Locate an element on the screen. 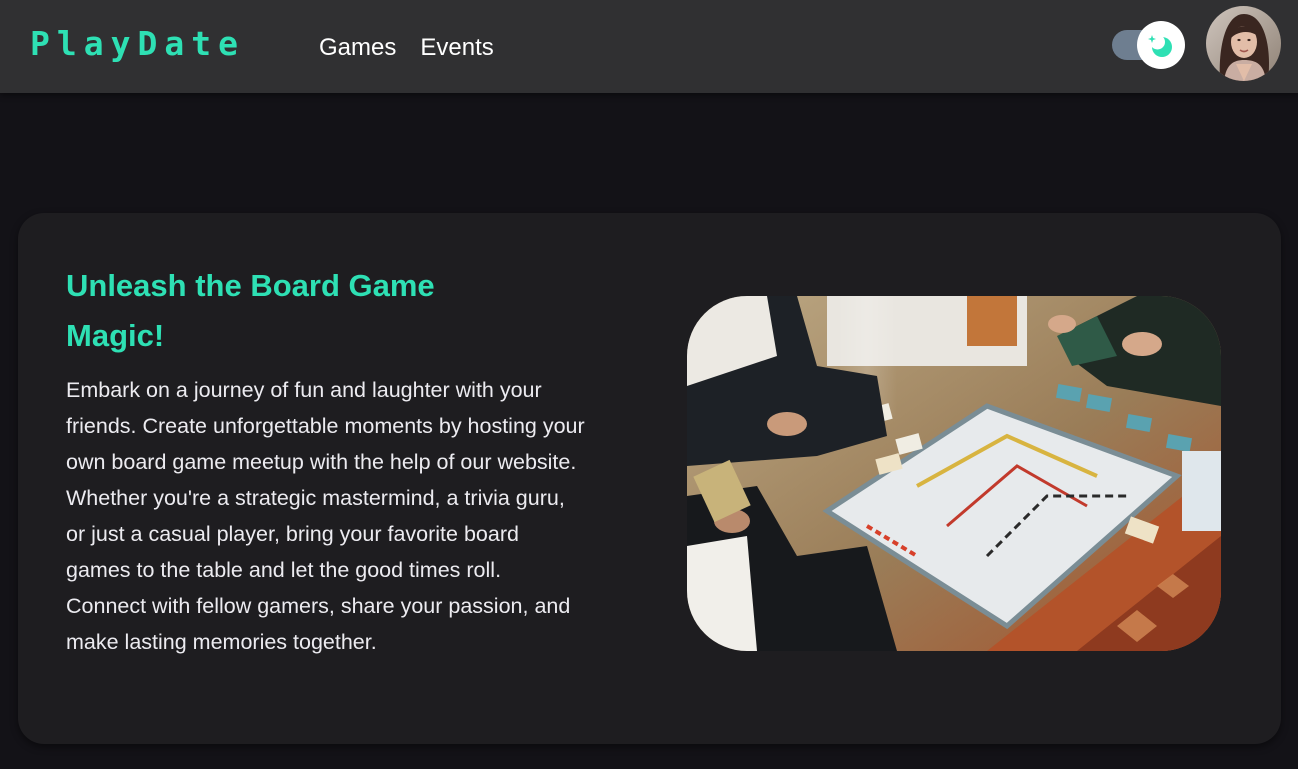  user-avatar is located at coordinates (1243, 43).